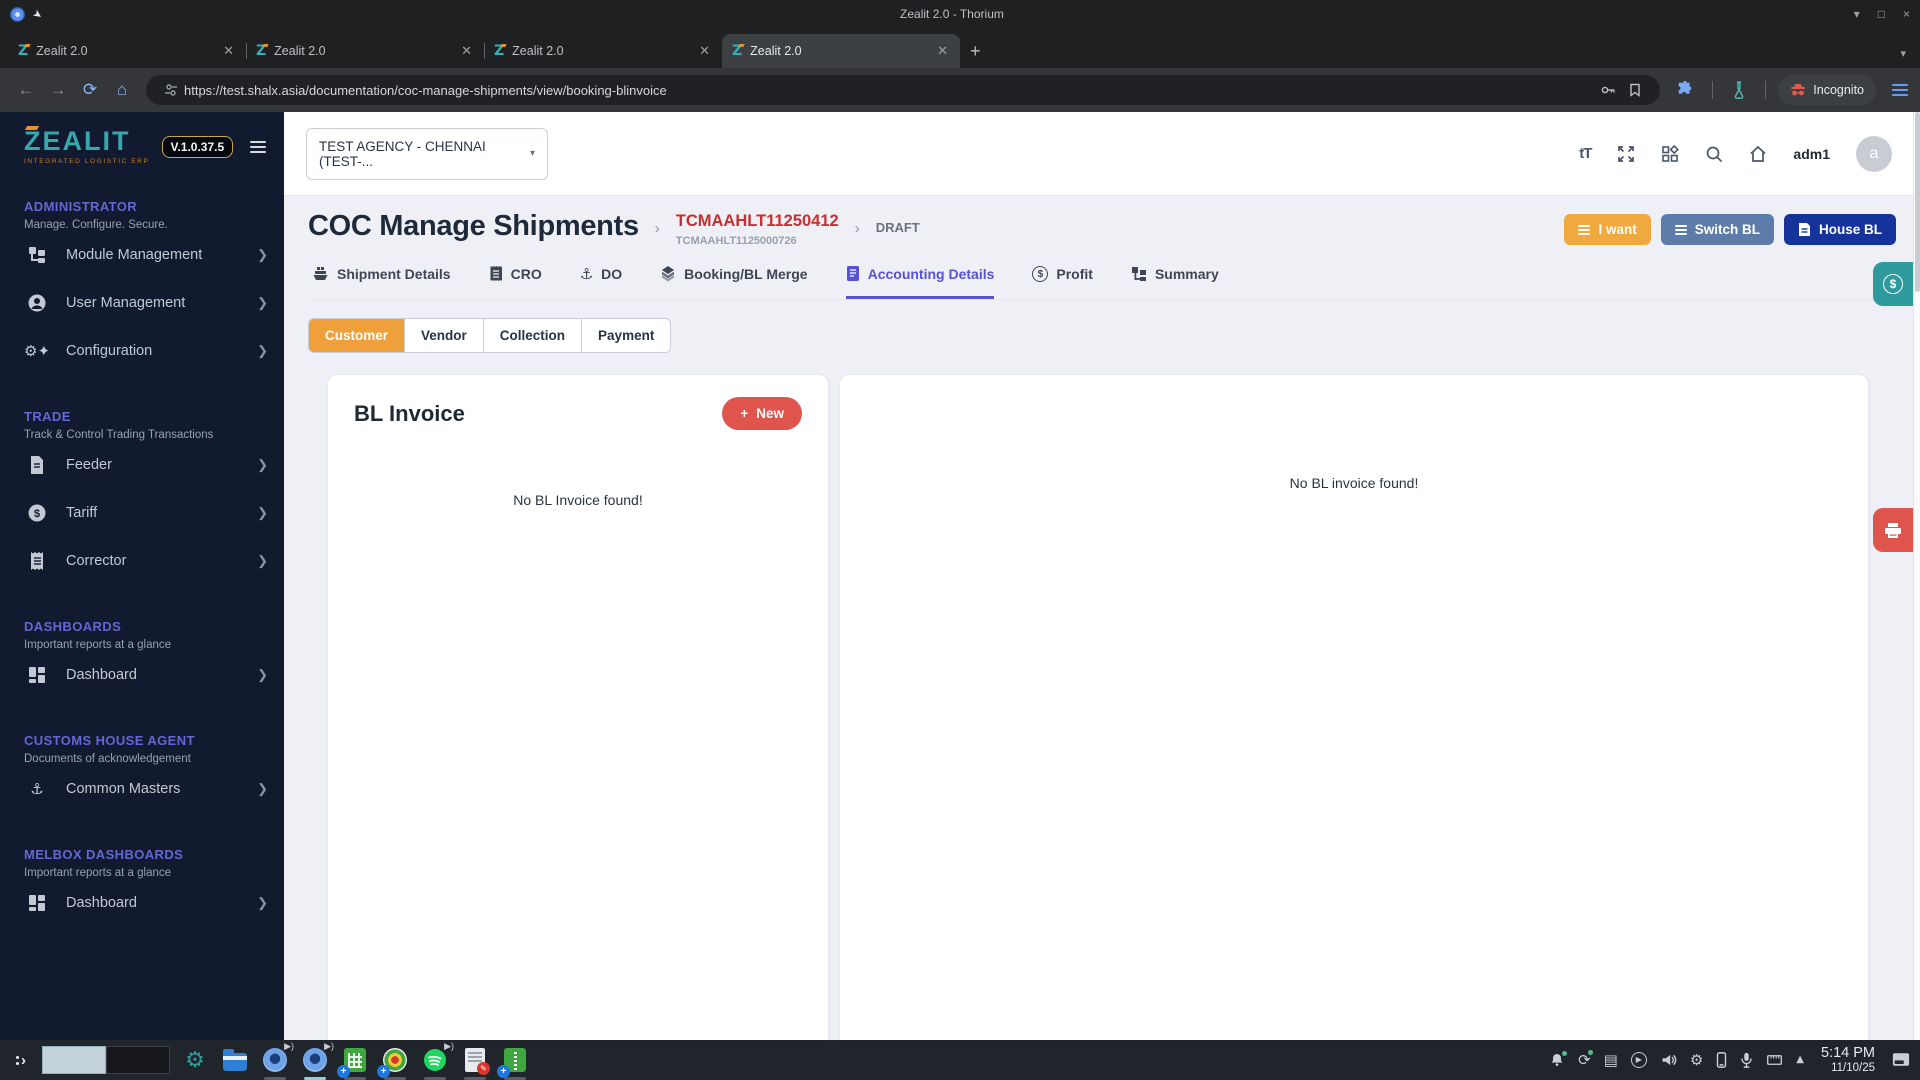 This screenshot has width=1920, height=1080. What do you see at coordinates (1874, 153) in the screenshot?
I see `avatar: a` at bounding box center [1874, 153].